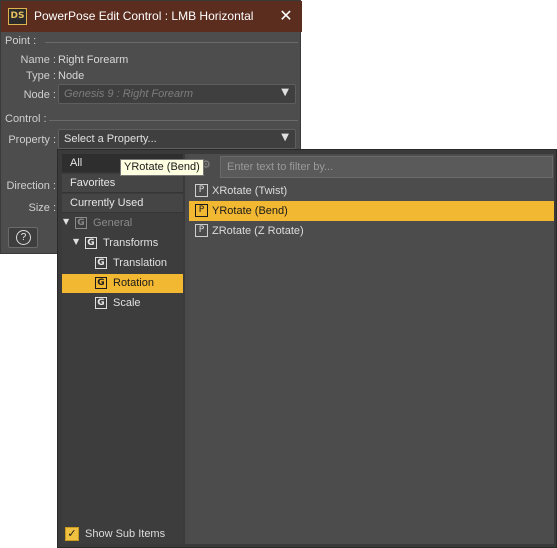 The height and width of the screenshot is (548, 557). What do you see at coordinates (128, 94) in the screenshot?
I see `node-dropdown-value: Genesis 9 : Right Forearm` at bounding box center [128, 94].